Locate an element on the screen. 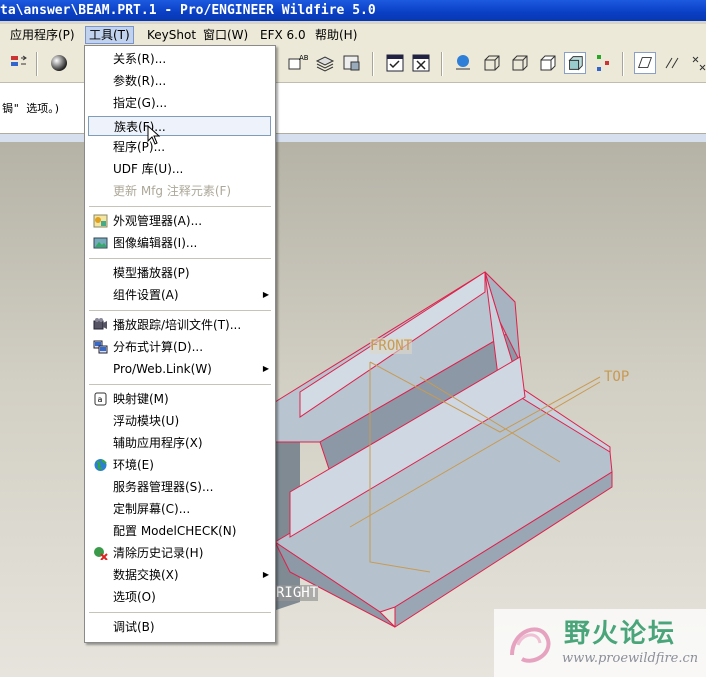 Image resolution: width=706 pixels, height=677 pixels. svg-text: a is located at coordinates (100, 399).